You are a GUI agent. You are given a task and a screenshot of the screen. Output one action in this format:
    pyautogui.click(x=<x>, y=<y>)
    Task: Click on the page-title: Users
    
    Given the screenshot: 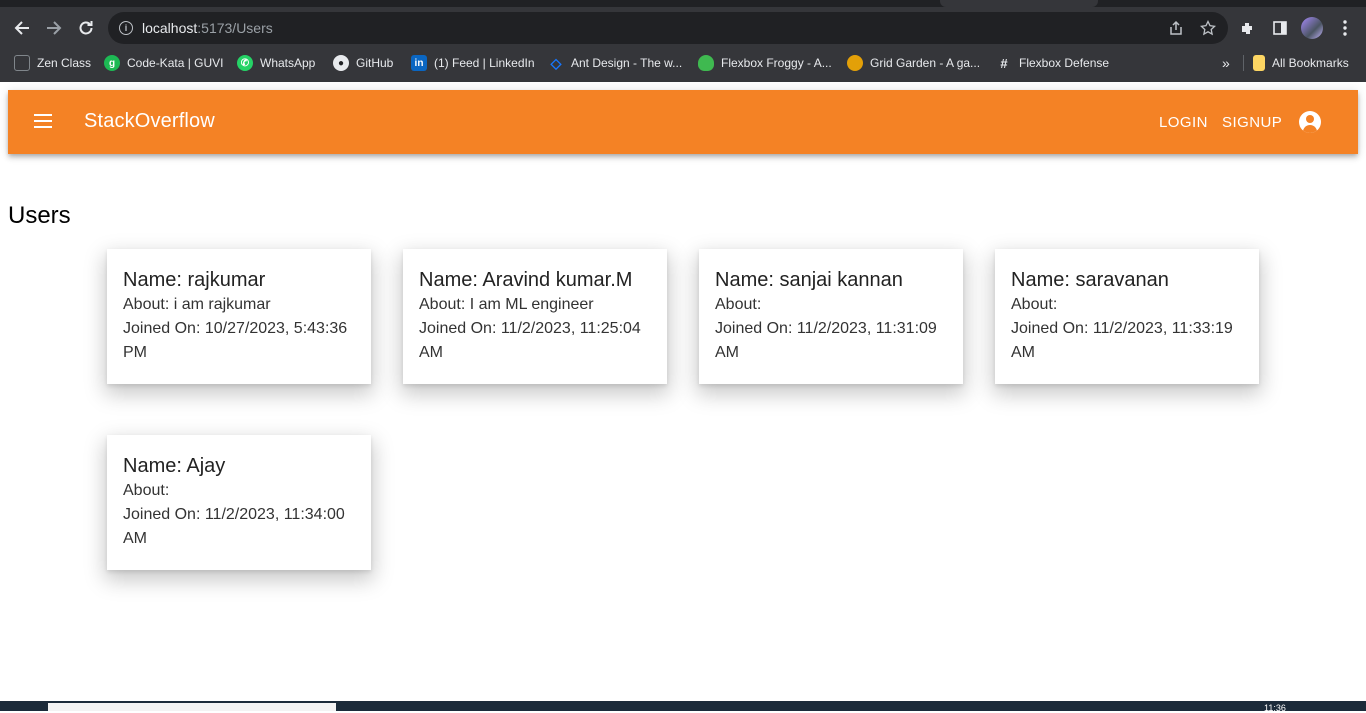 What is the action you would take?
    pyautogui.click(x=39, y=215)
    